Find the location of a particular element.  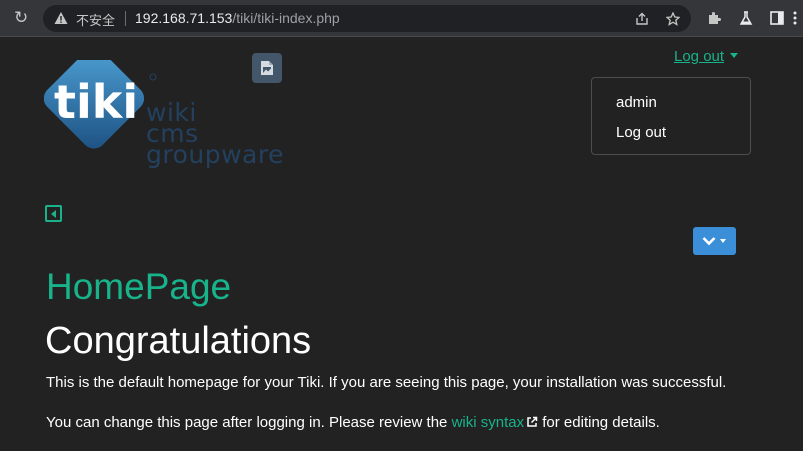

warning-icon is located at coordinates (61, 18).